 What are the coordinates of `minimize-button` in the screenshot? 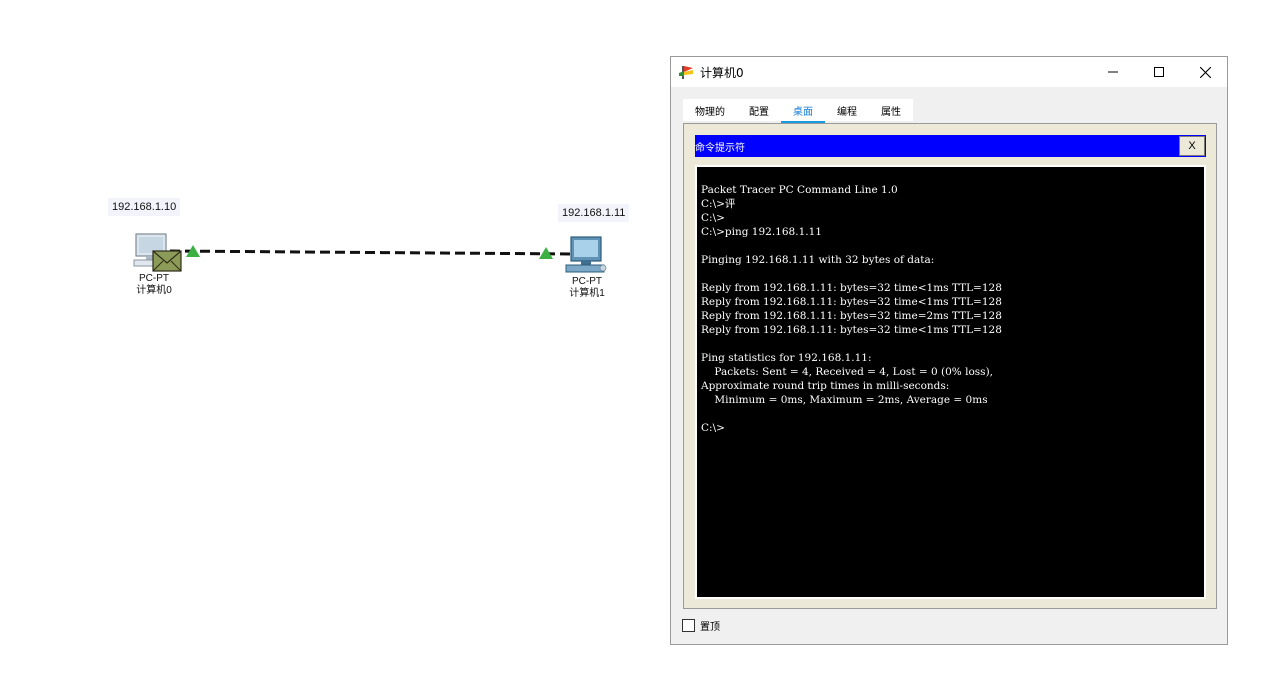 It's located at (1113, 72).